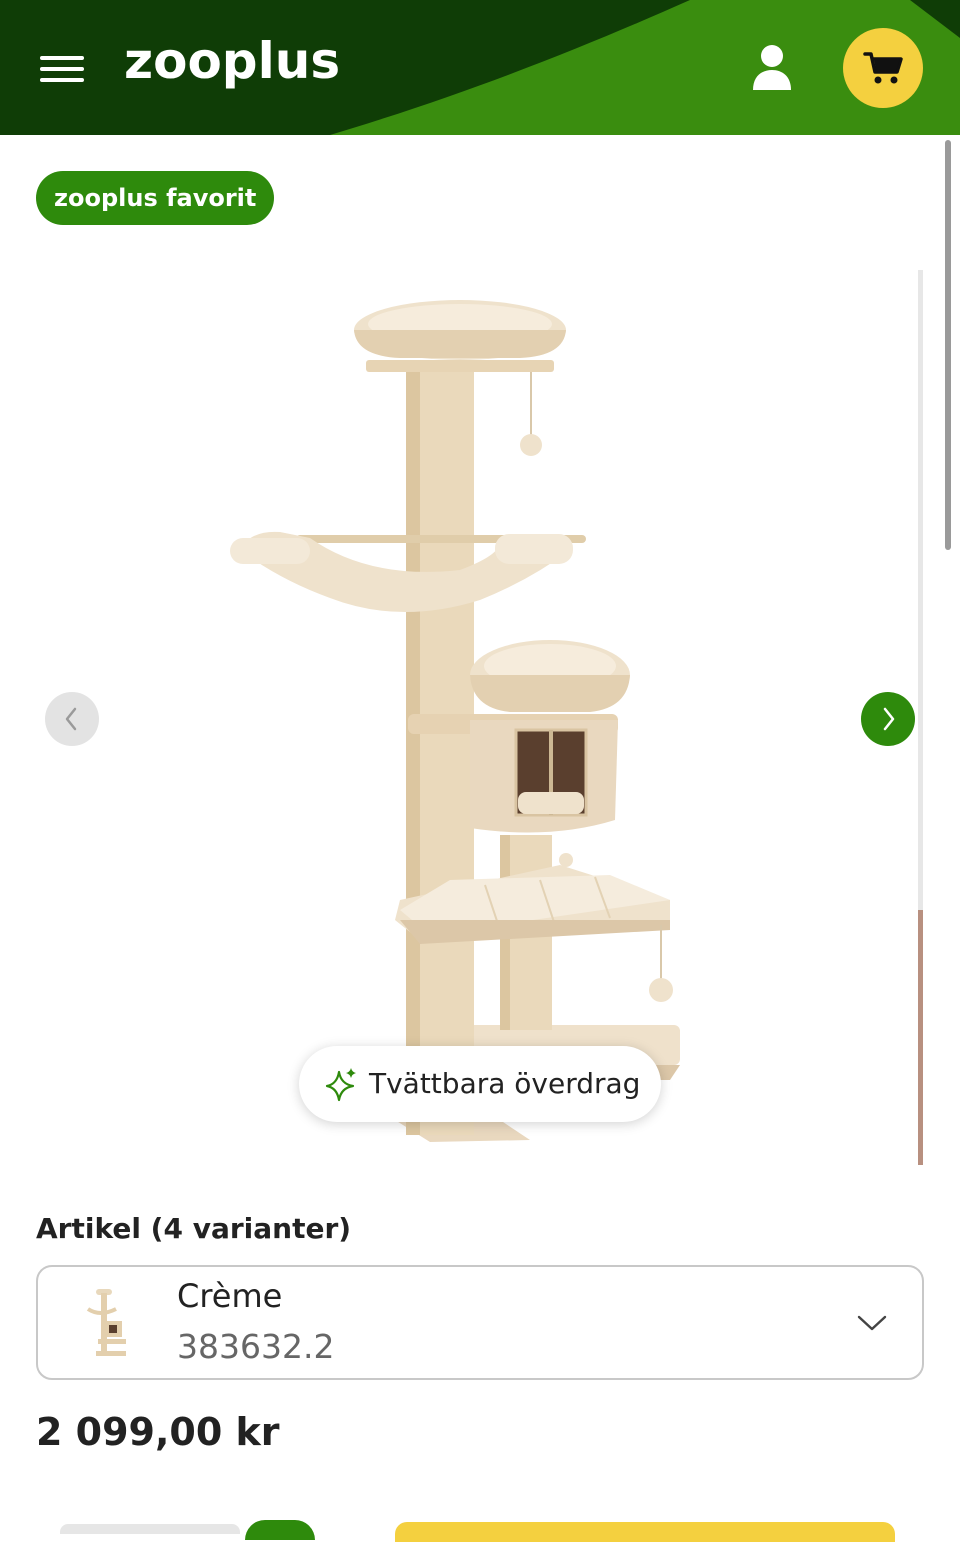 This screenshot has height=1542, width=960. I want to click on variant-heading: Artikel (4 varianter), so click(194, 1228).